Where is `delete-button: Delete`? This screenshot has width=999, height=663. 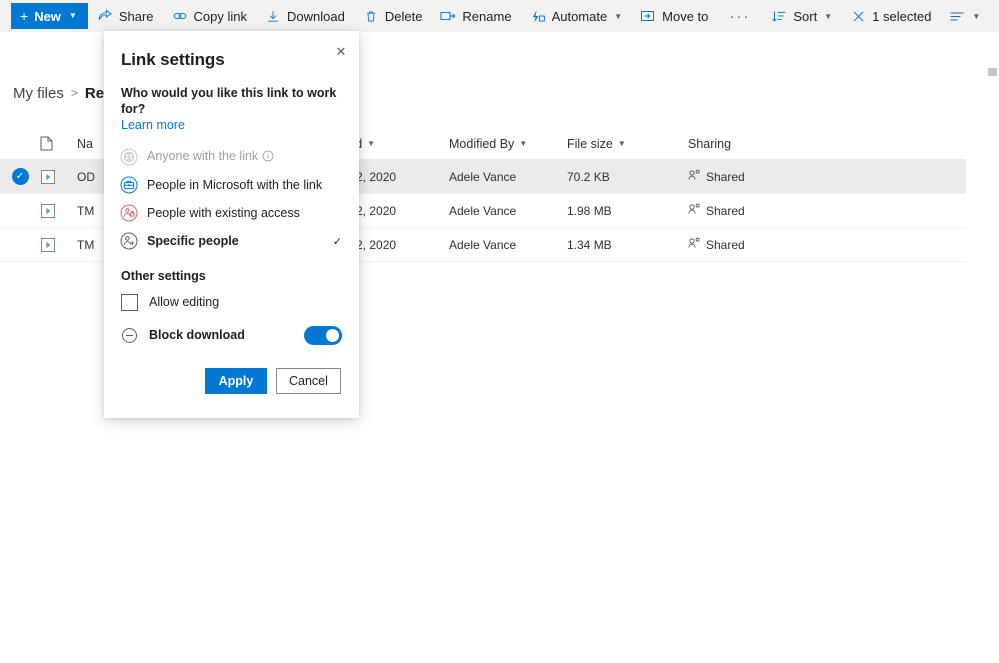 delete-button: Delete is located at coordinates (393, 16).